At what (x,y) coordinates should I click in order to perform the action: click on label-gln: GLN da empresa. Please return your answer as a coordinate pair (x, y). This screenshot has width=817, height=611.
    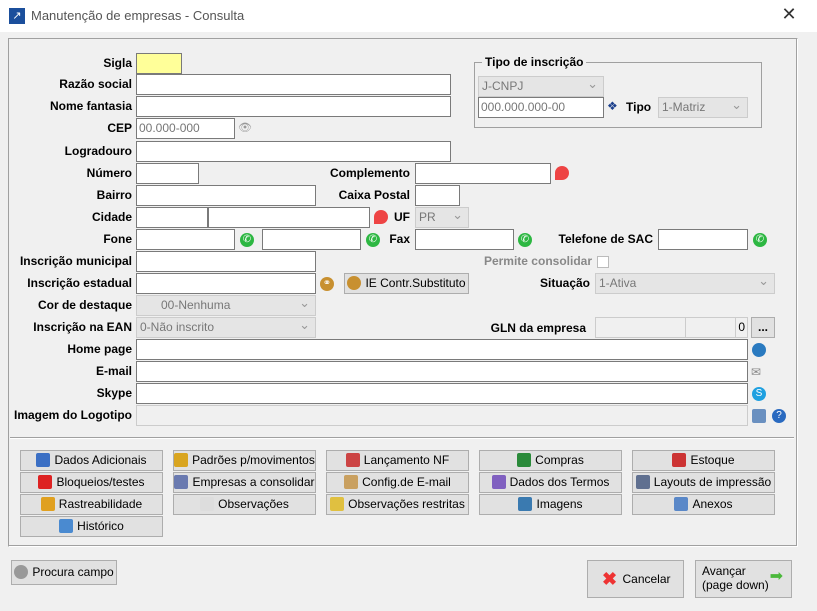
    Looking at the image, I should click on (538, 328).